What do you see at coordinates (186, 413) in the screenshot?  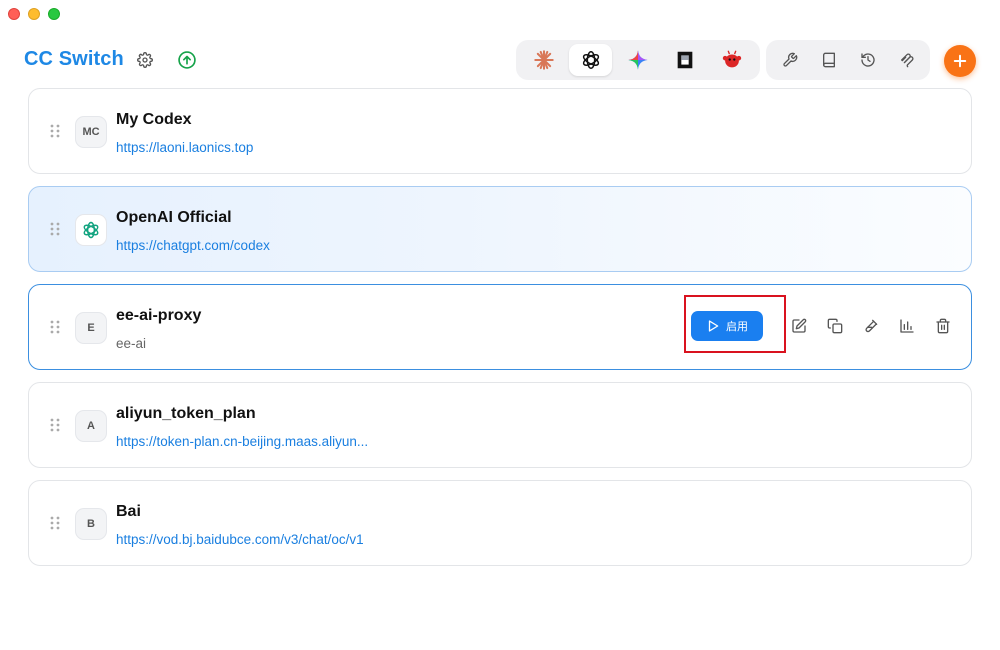 I see `provider-name: aliyun_token_plan` at bounding box center [186, 413].